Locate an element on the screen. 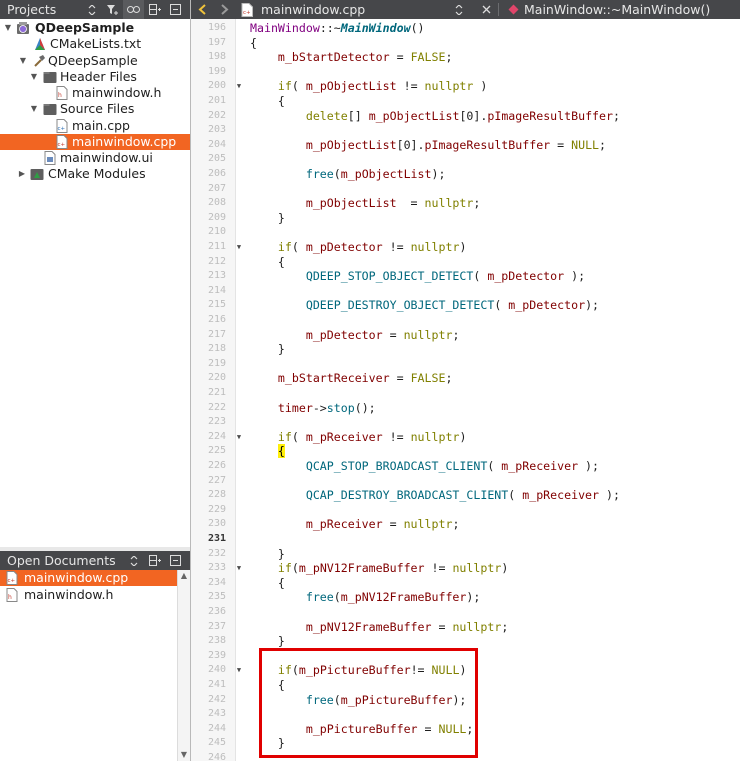  code-line: 225 { is located at coordinates (465, 451).